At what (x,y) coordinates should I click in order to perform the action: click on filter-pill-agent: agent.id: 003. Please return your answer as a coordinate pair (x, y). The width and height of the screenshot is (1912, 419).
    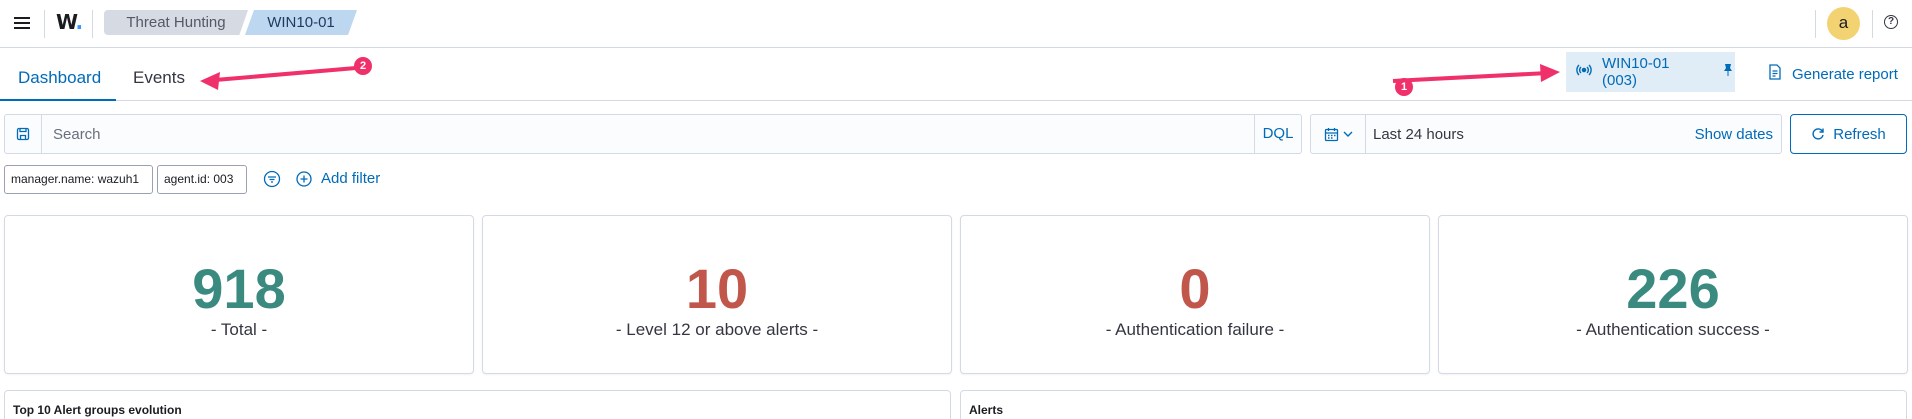
    Looking at the image, I should click on (202, 179).